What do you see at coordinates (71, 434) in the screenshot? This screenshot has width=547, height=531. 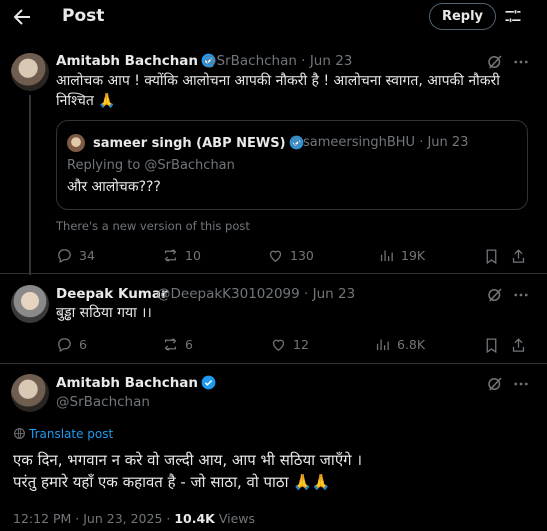 I see `translate-label: Translate post` at bounding box center [71, 434].